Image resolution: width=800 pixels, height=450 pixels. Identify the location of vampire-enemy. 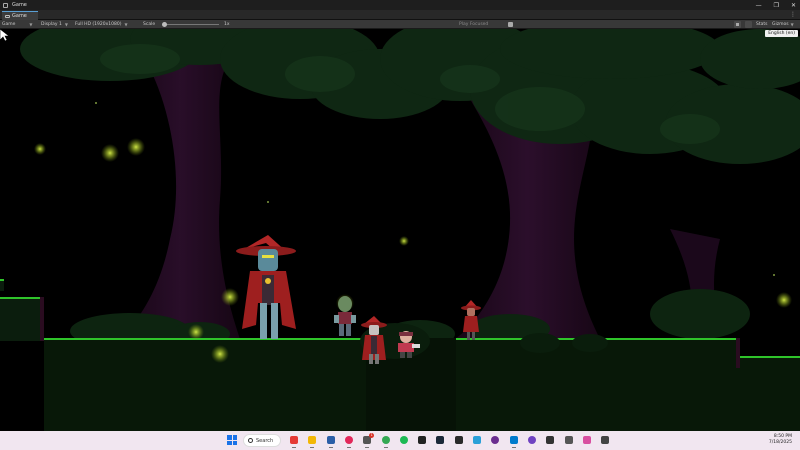
(374, 340).